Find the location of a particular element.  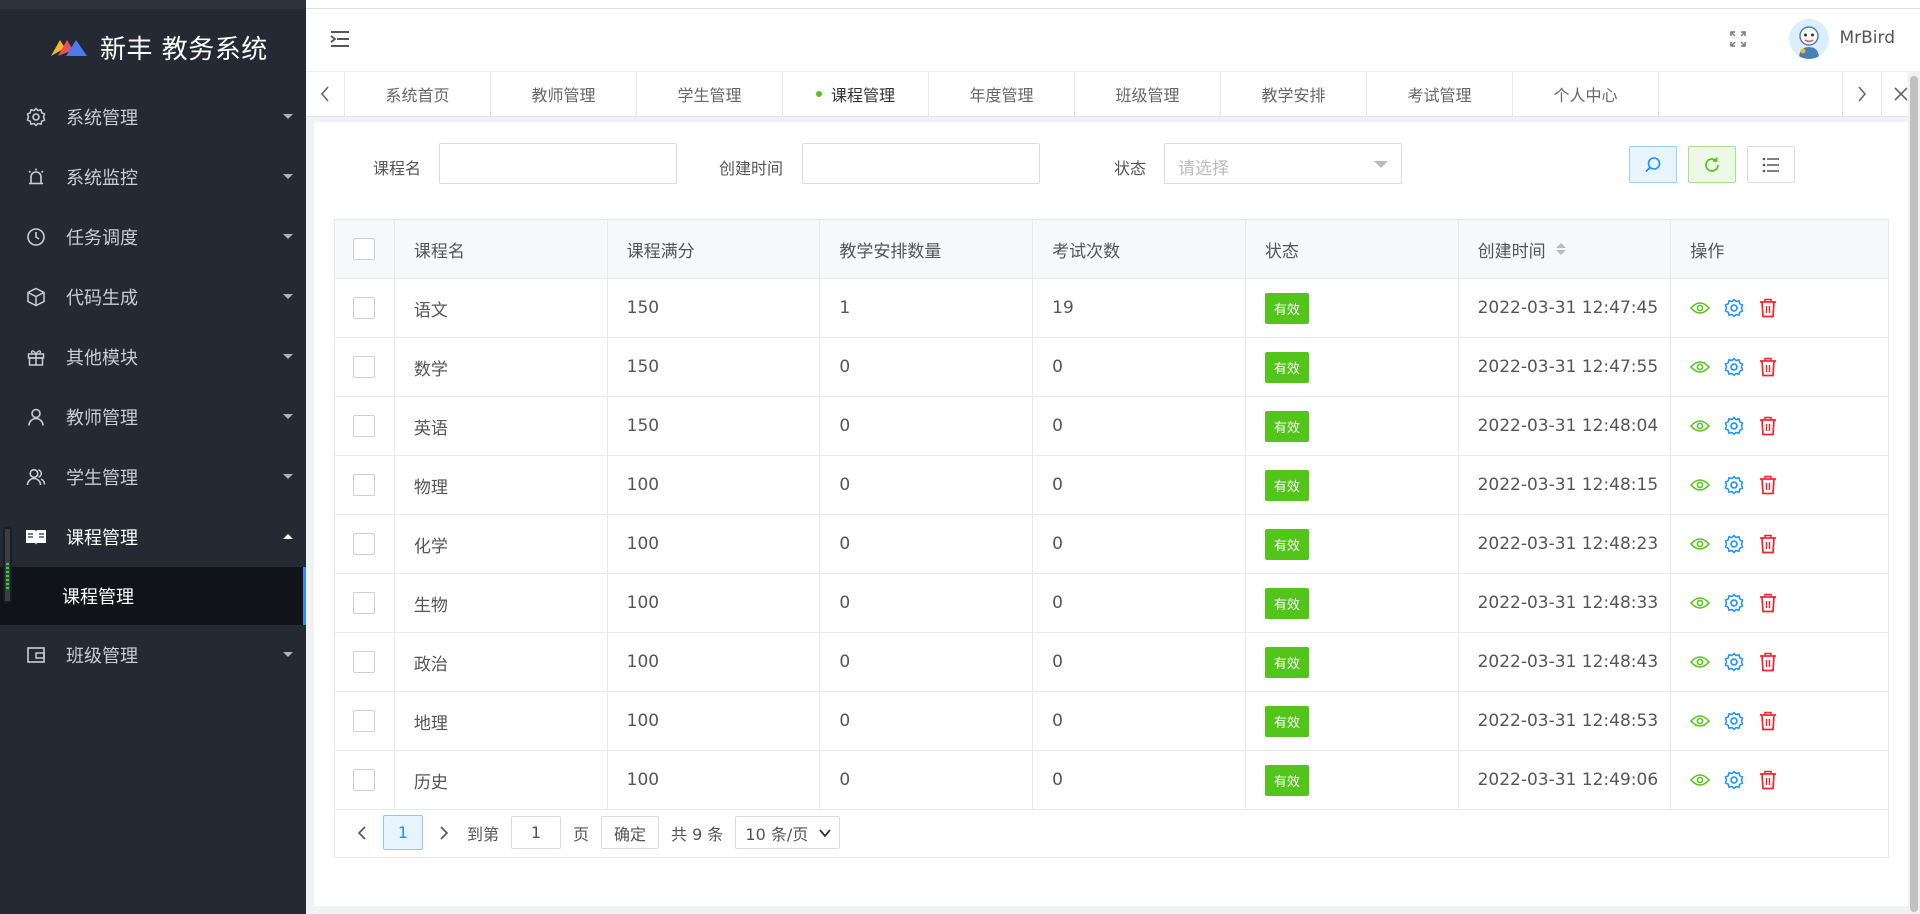

confirm-page-button: 确定 is located at coordinates (630, 832).